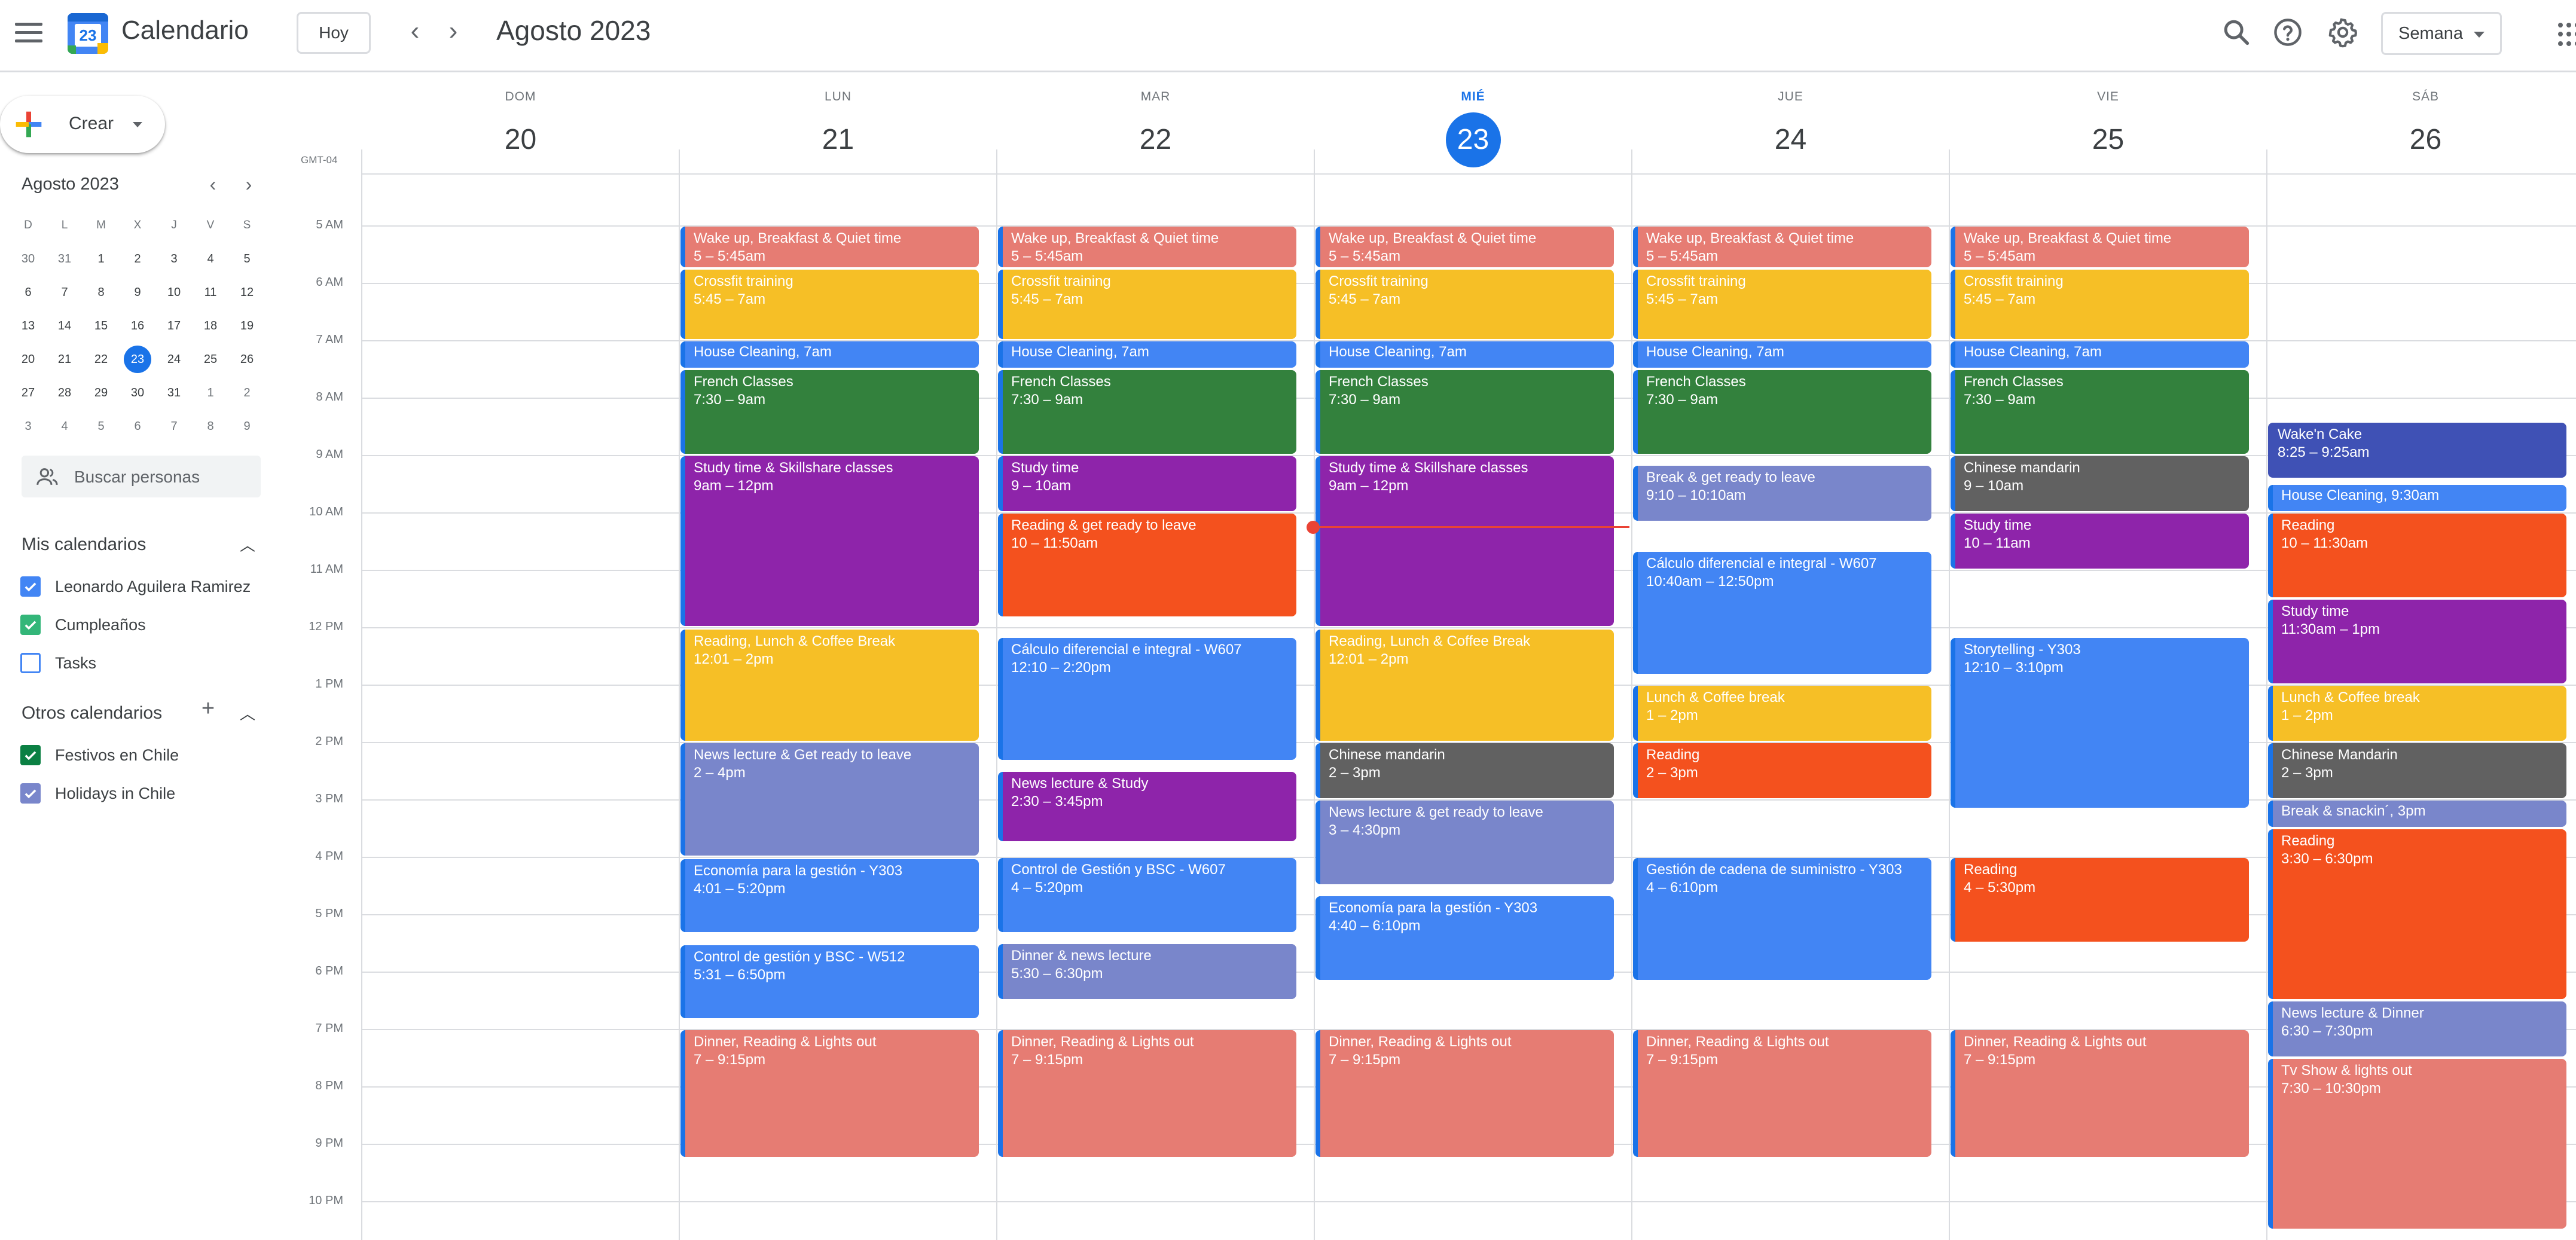 This screenshot has width=2576, height=1240. I want to click on mini-day: 15, so click(101, 326).